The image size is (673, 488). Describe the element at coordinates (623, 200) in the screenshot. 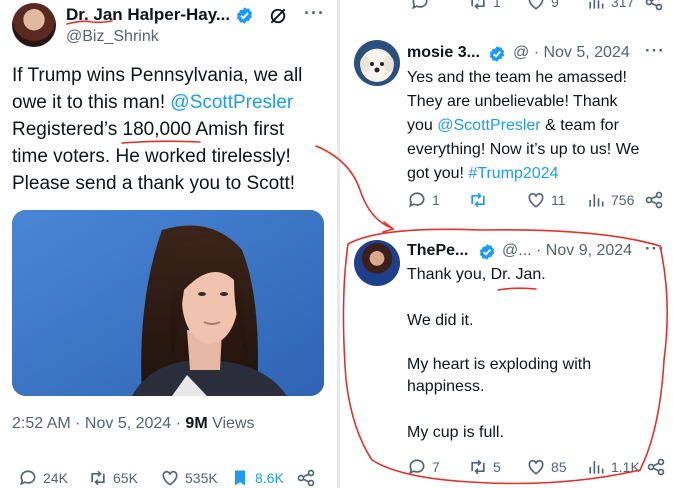

I see `views-count: 756` at that location.